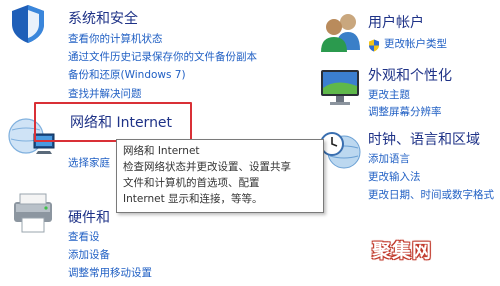 Image resolution: width=500 pixels, height=286 pixels. Describe the element at coordinates (103, 19) in the screenshot. I see `category-system-security-title: 系统和安全` at that location.